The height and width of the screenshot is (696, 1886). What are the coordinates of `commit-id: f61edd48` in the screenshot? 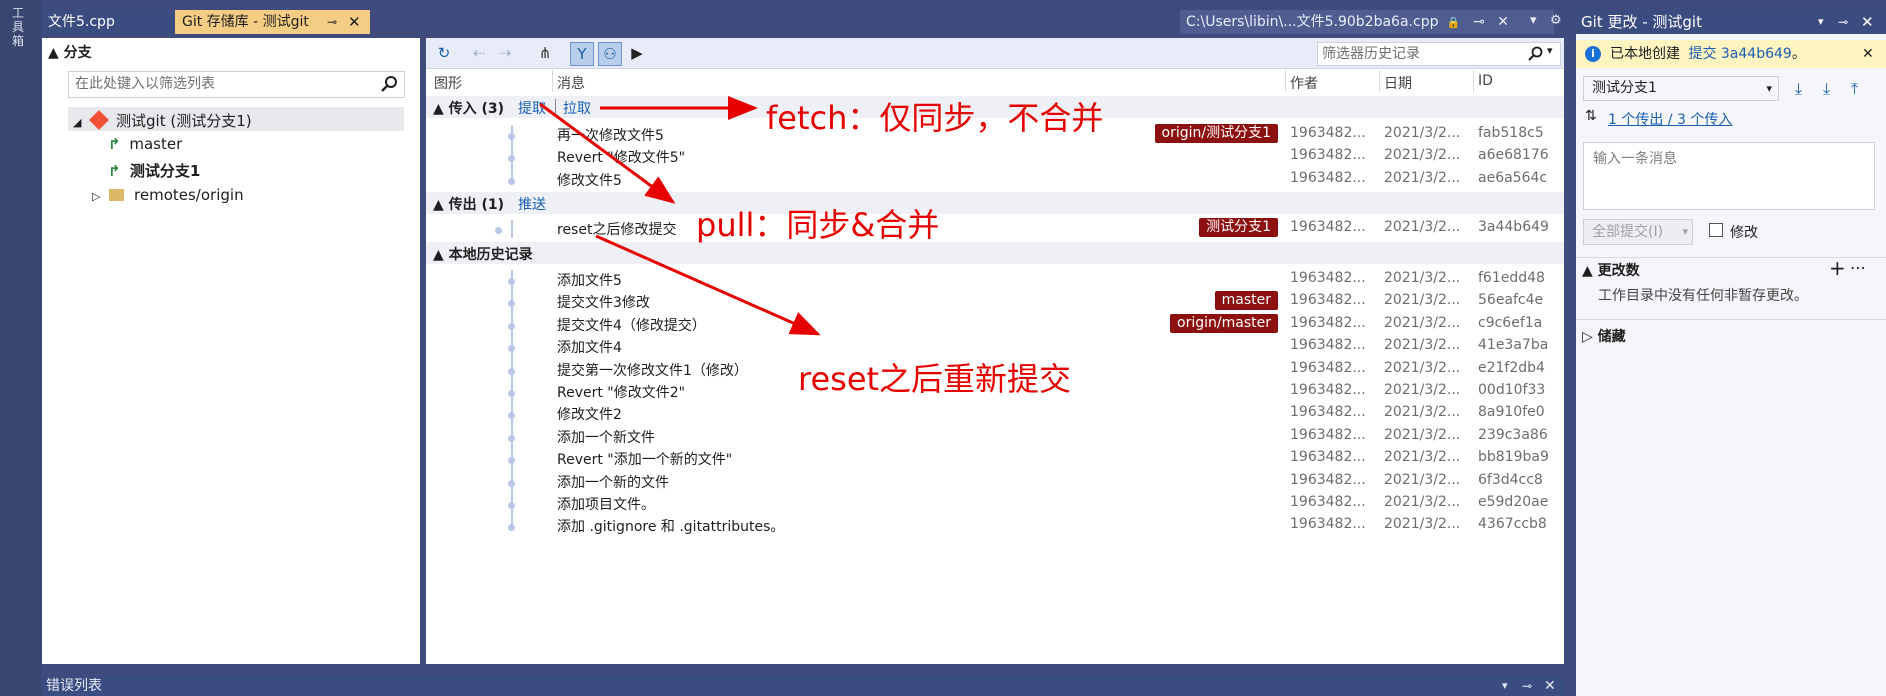 It's located at (1511, 278).